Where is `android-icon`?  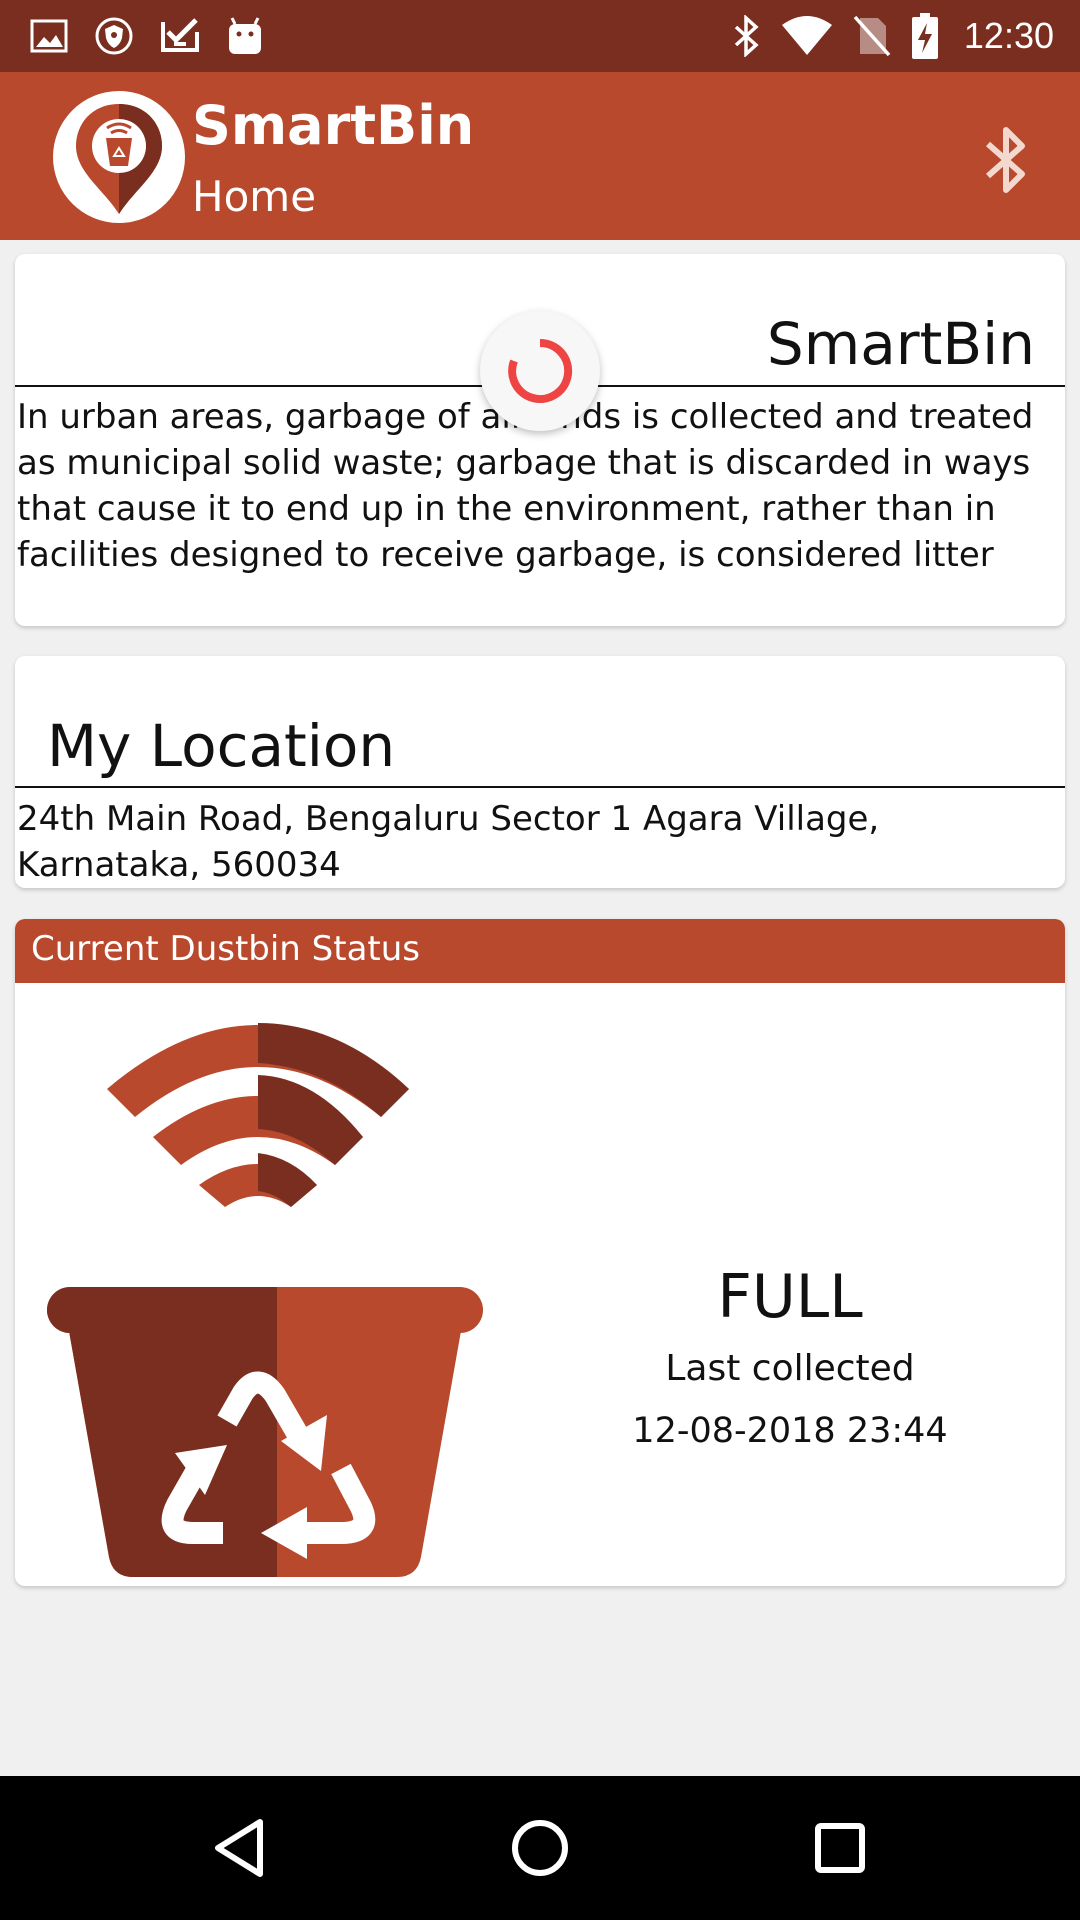
android-icon is located at coordinates (245, 36).